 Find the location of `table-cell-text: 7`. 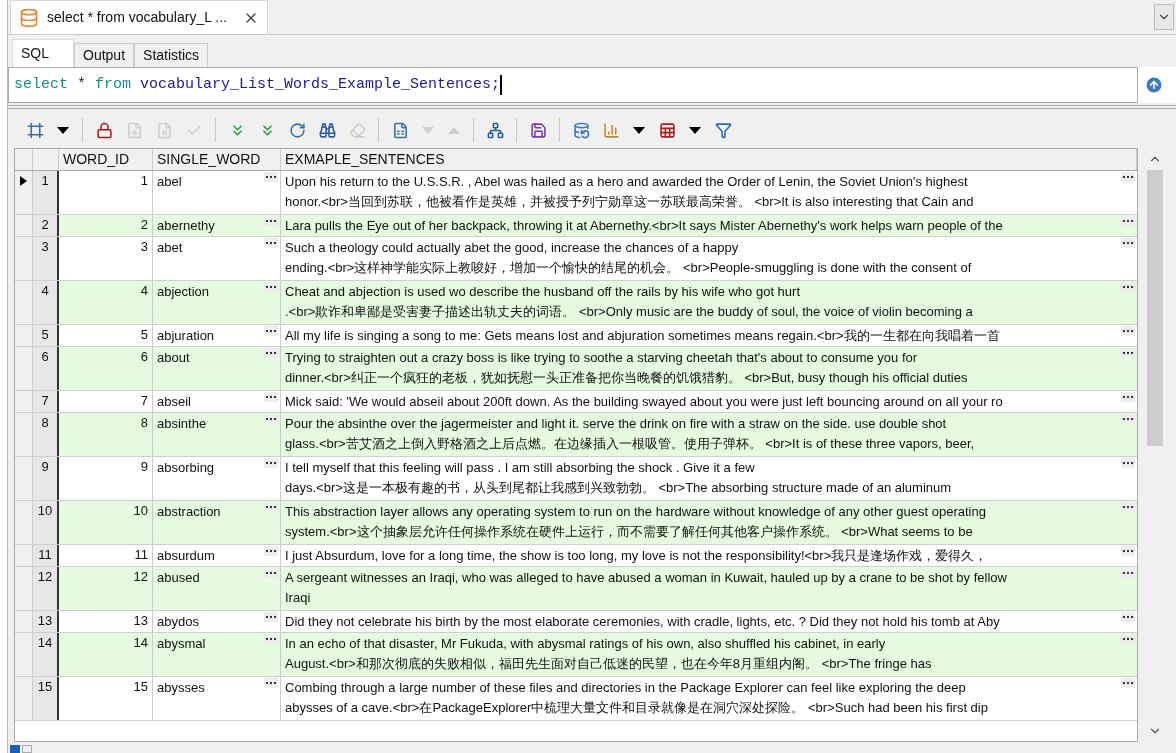

table-cell-text: 7 is located at coordinates (144, 401).